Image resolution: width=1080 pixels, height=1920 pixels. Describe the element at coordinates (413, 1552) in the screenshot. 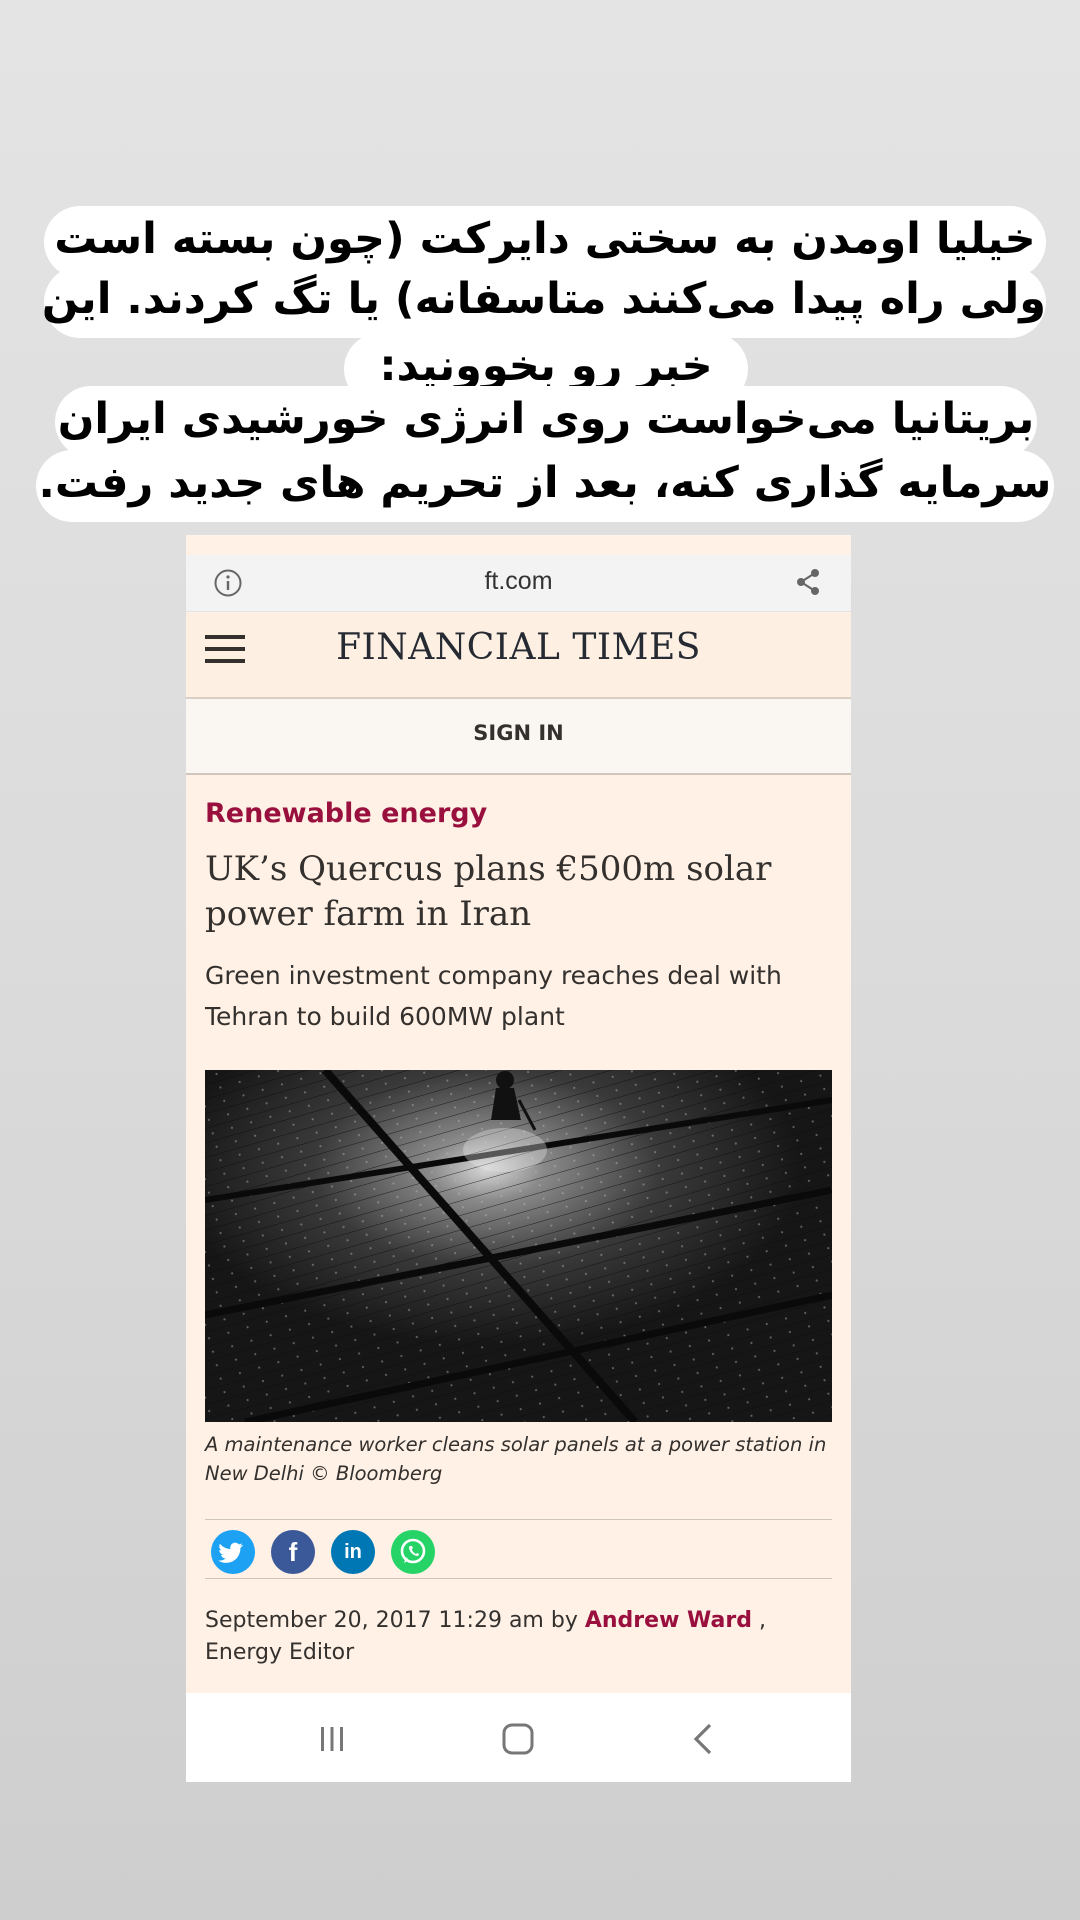

I see `whatsapp-icon` at that location.